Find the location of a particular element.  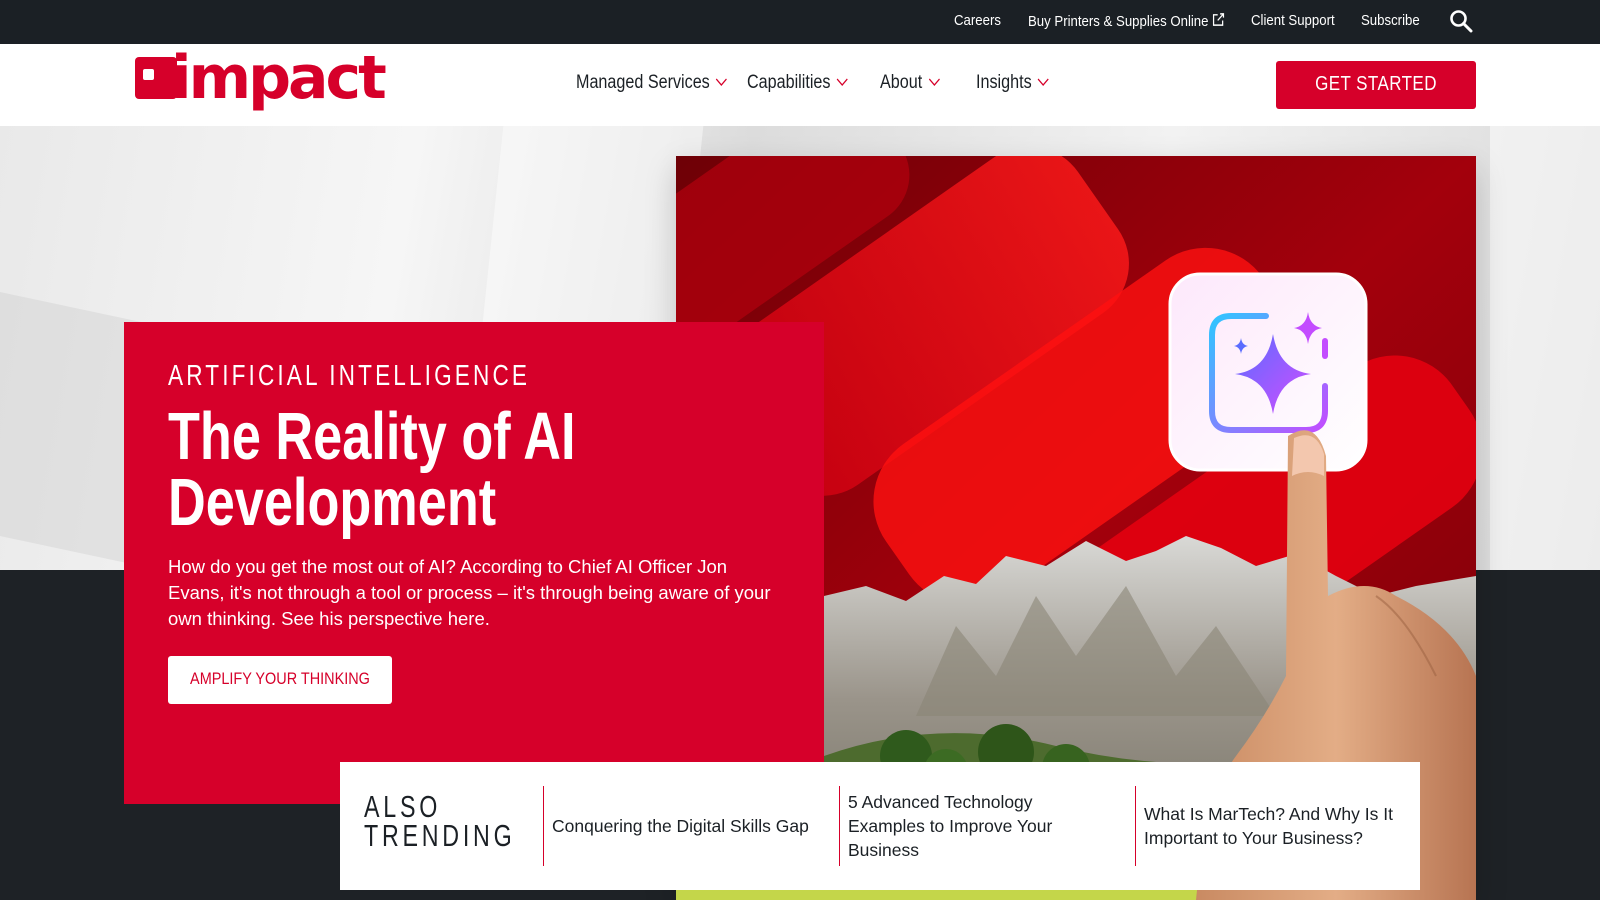

background-wall-shape is located at coordinates (1545, 348).